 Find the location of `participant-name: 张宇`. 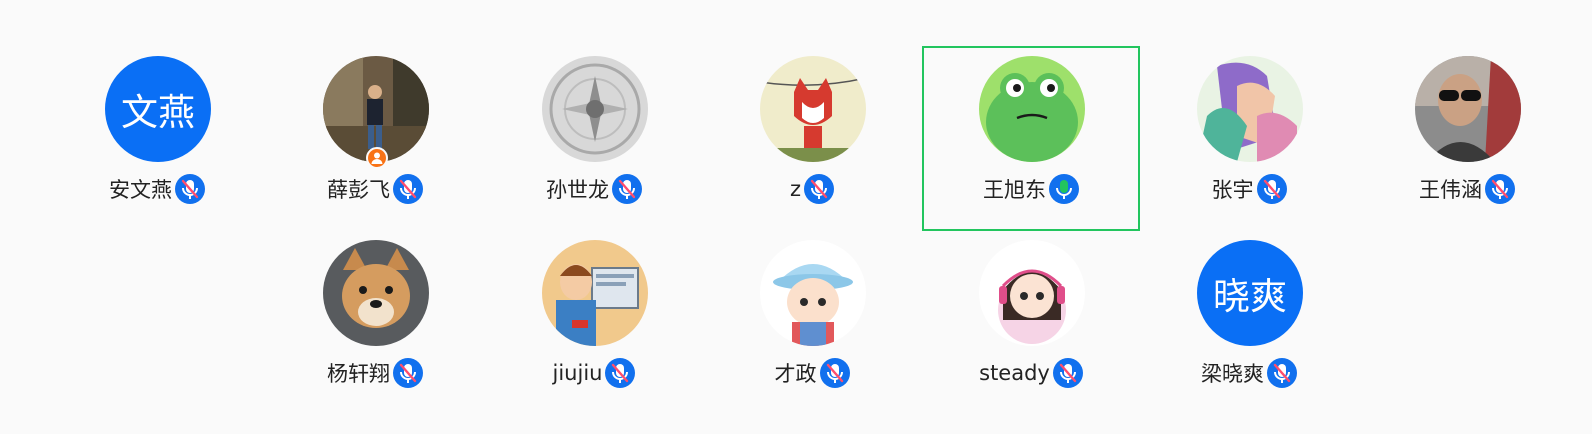

participant-name: 张宇 is located at coordinates (1232, 190).